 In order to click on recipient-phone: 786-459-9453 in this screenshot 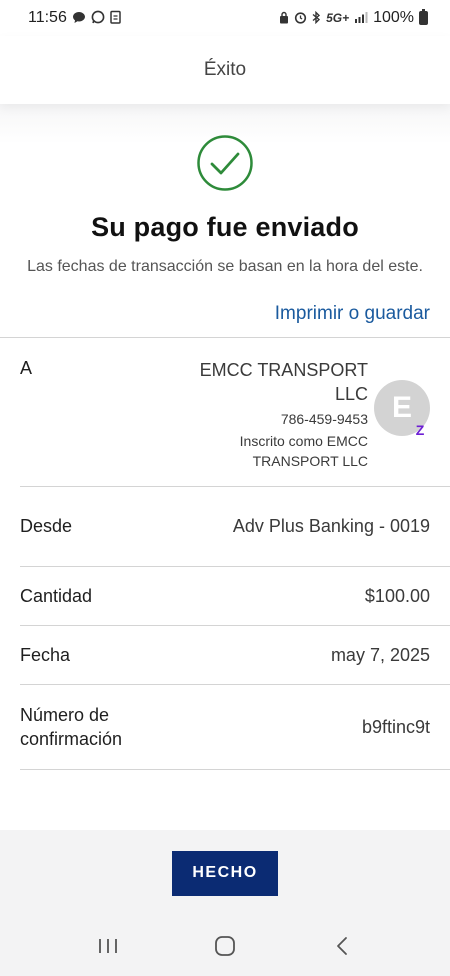, I will do `click(324, 419)`.